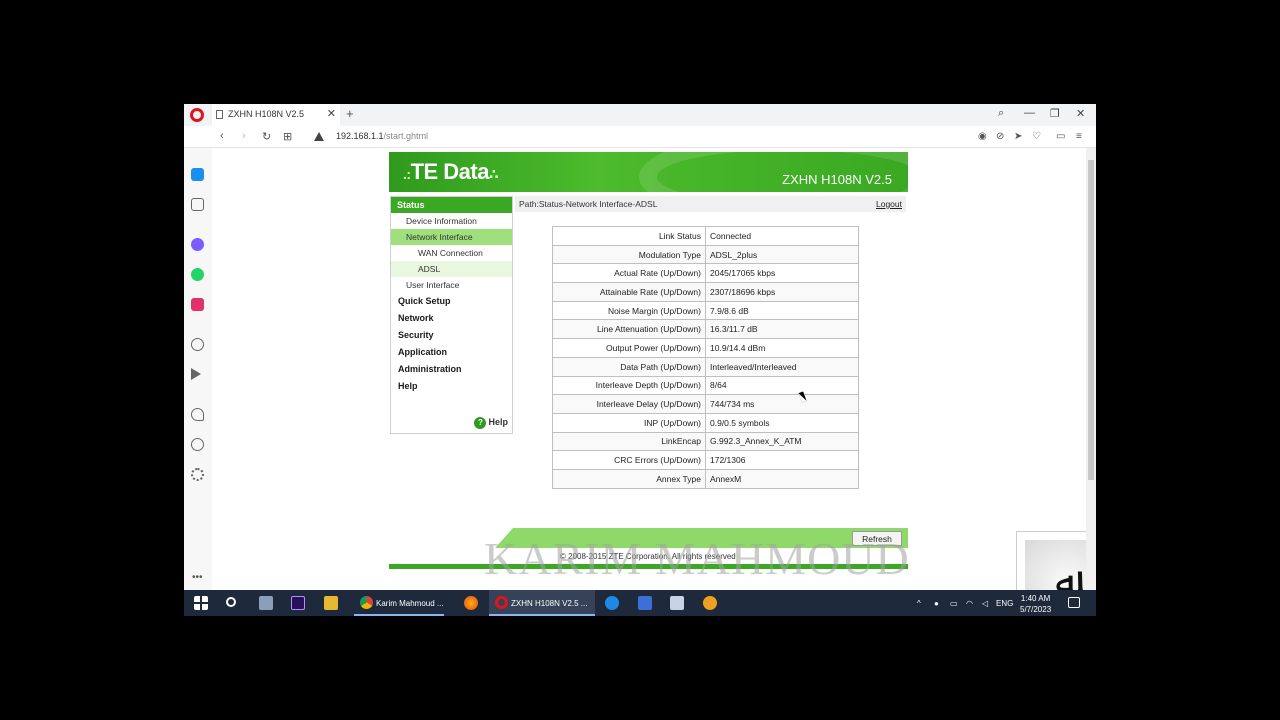 The height and width of the screenshot is (720, 1280). I want to click on taskbar-underline, so click(542, 615).